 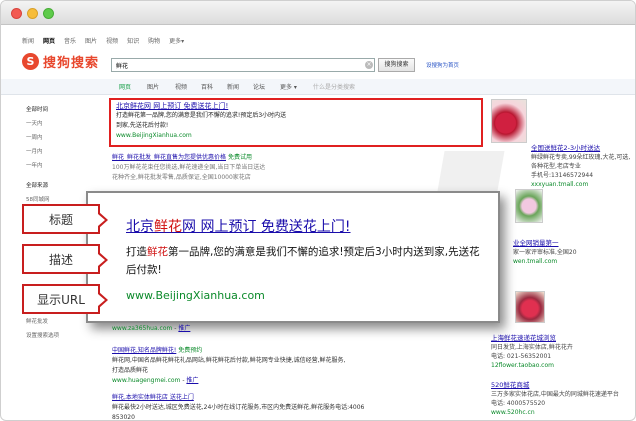 I want to click on tab-video: 视频, so click(x=181, y=86).